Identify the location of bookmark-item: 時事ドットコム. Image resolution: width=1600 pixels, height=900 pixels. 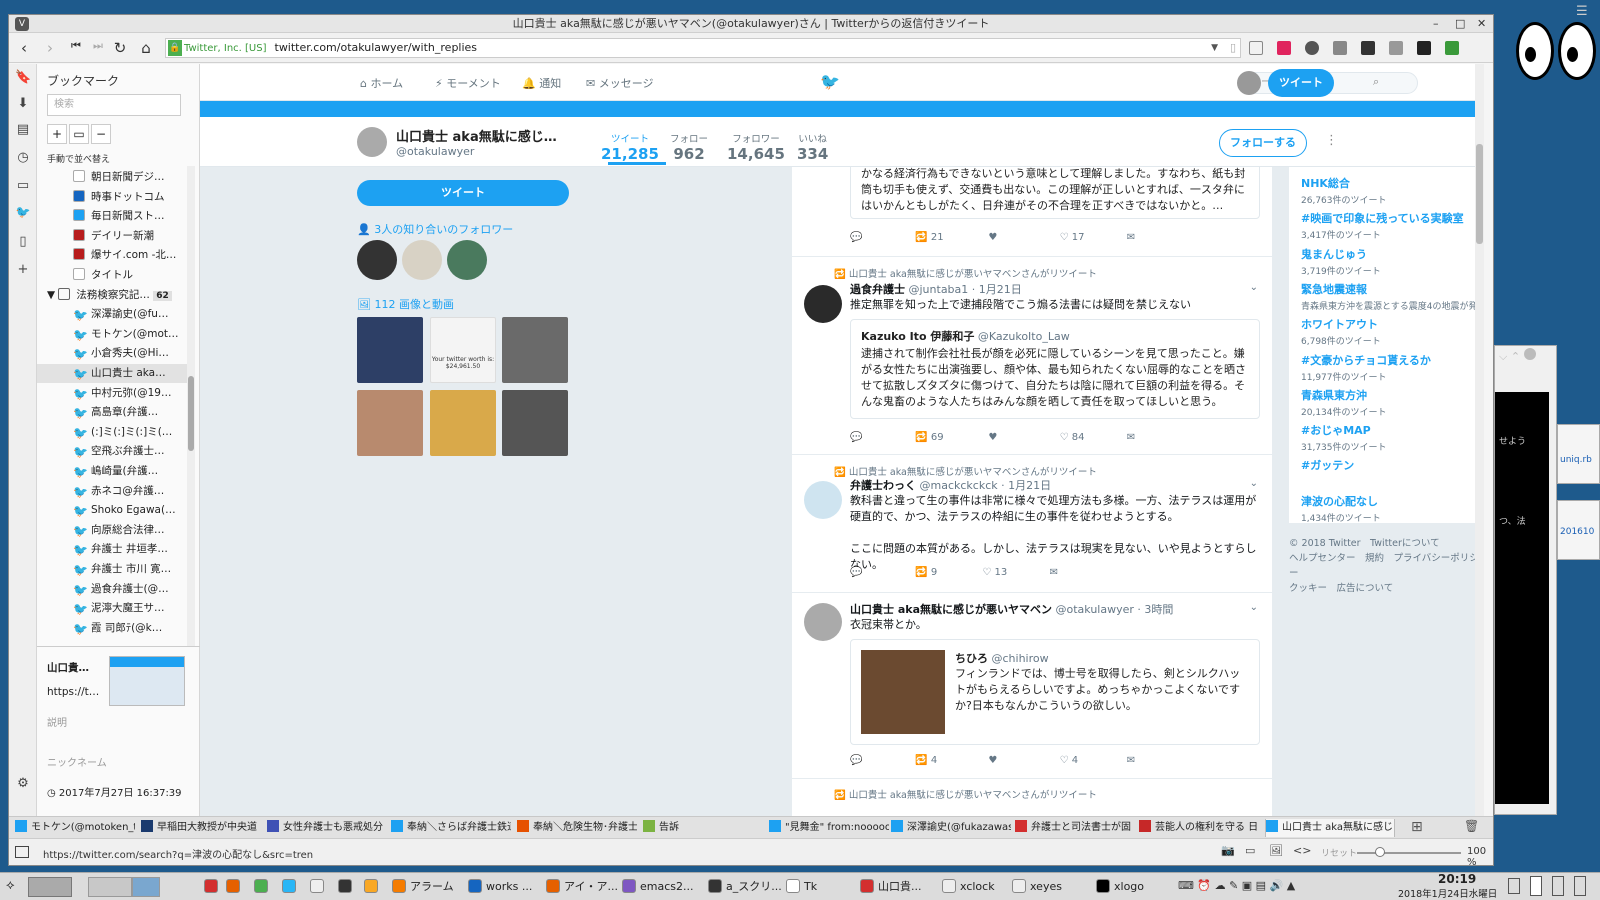
(112, 197).